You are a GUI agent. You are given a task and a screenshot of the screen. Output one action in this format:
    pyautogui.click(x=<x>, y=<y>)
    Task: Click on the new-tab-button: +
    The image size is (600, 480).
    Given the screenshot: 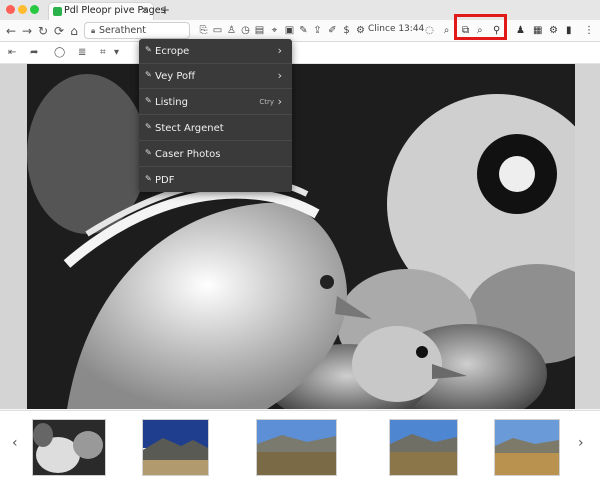 What is the action you would take?
    pyautogui.click(x=165, y=10)
    